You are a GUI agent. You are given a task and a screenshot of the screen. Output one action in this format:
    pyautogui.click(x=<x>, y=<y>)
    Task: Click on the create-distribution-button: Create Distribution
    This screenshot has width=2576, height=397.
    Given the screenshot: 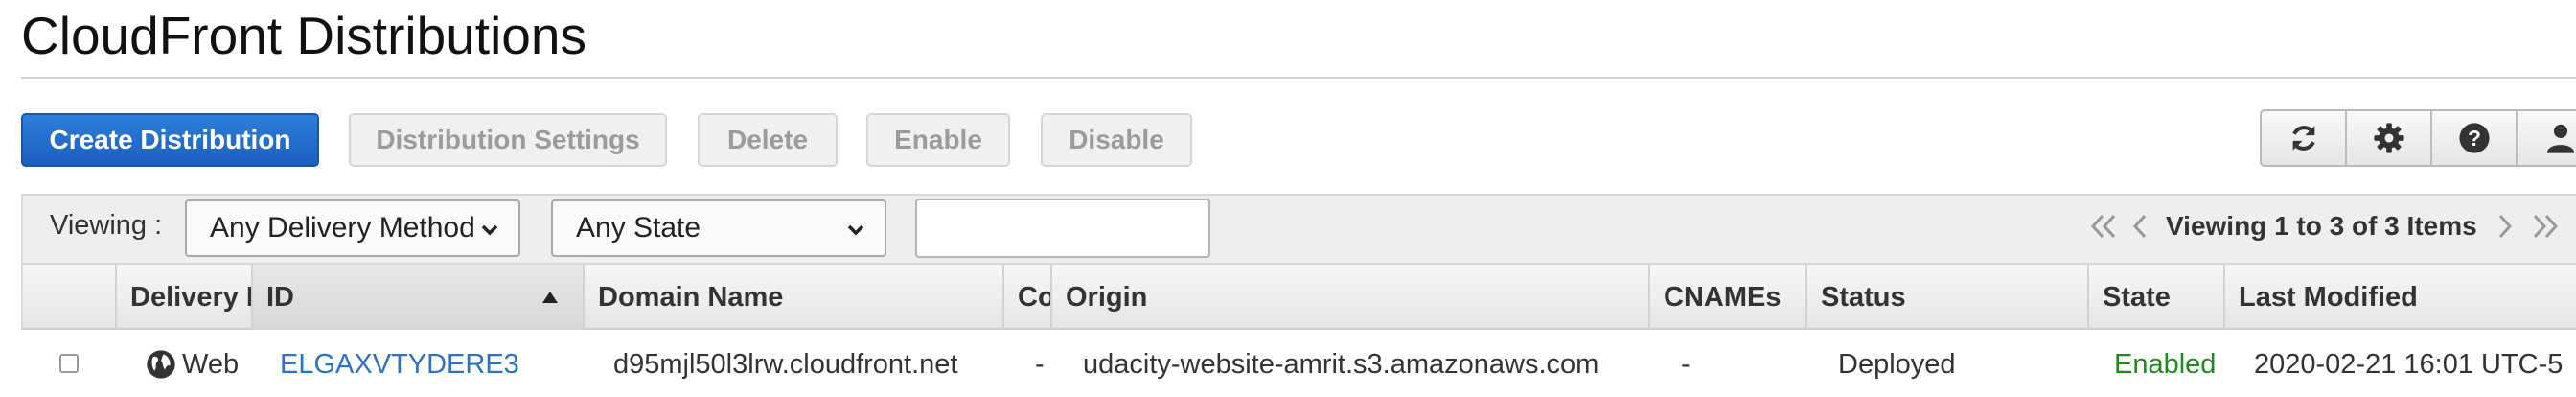 What is the action you would take?
    pyautogui.click(x=170, y=140)
    